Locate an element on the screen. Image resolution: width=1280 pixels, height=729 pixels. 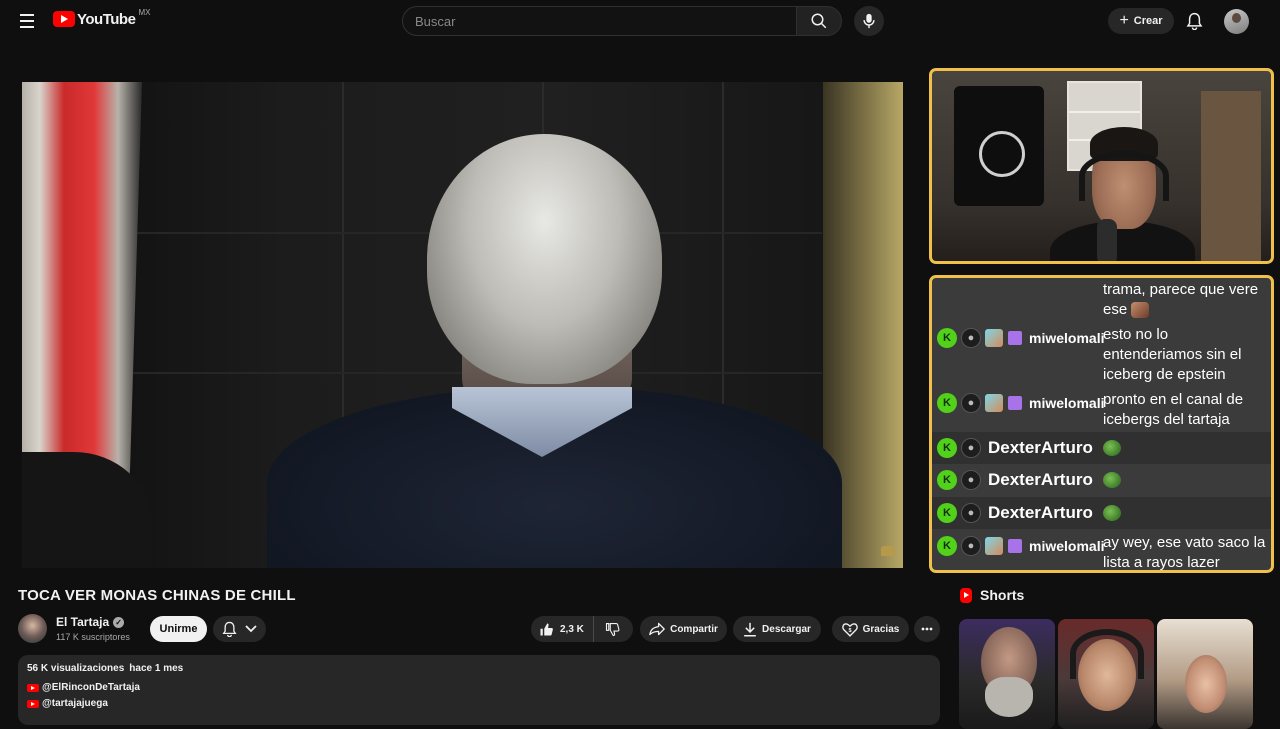
like-button: 2,3 K is located at coordinates (562, 629).